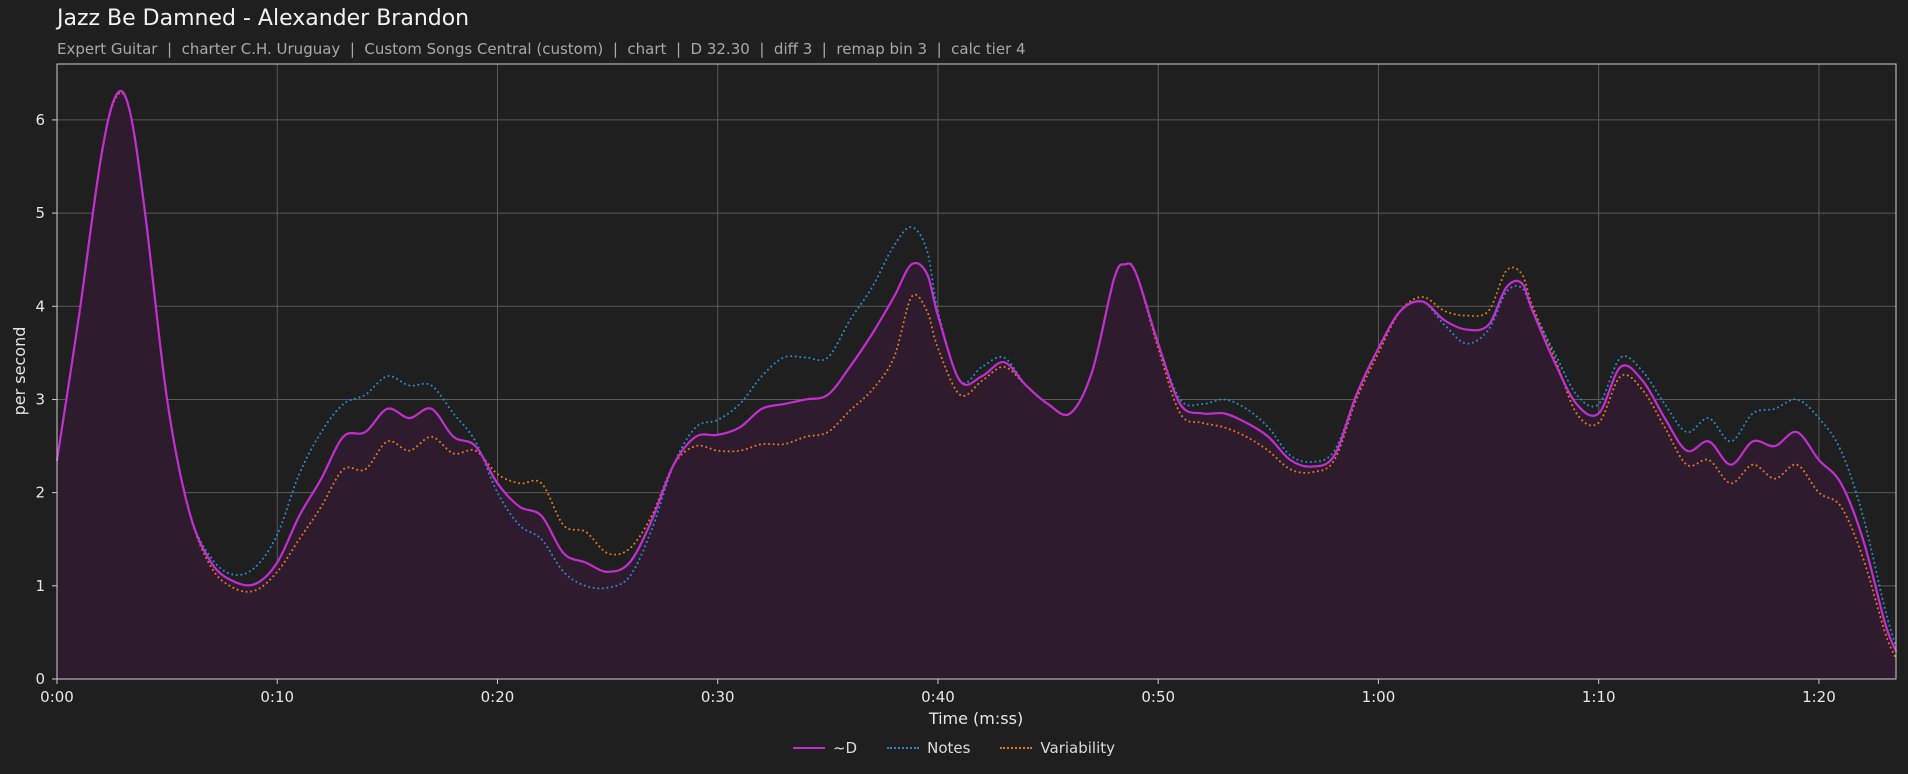 The image size is (1908, 774). What do you see at coordinates (718, 697) in the screenshot?
I see `x-tick-label: 0:30` at bounding box center [718, 697].